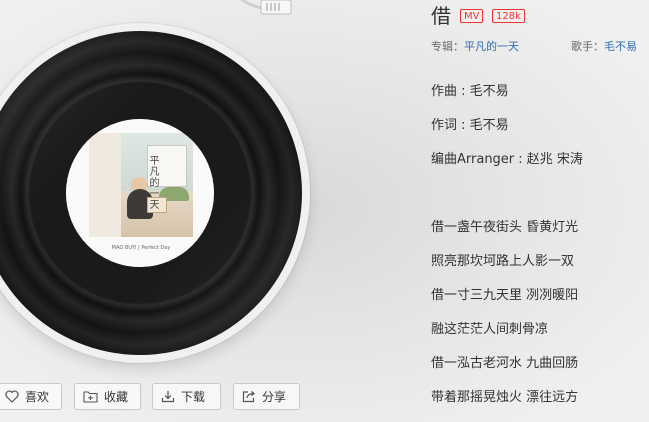 Image resolution: width=649 pixels, height=422 pixels. Describe the element at coordinates (168, 397) in the screenshot. I see `download-icon` at that location.